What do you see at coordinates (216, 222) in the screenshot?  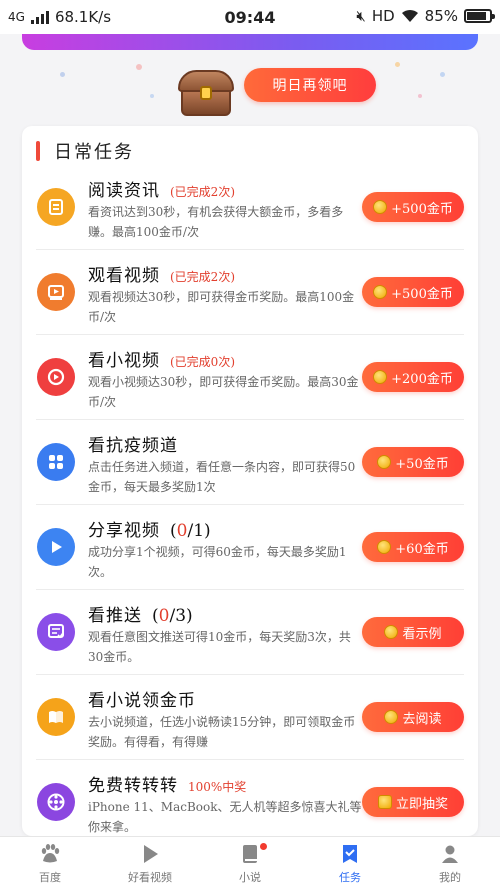 I see `task-description: 看资讯达到30秒，有机会获得大额金币，多看多赚。最高100金币/次` at bounding box center [216, 222].